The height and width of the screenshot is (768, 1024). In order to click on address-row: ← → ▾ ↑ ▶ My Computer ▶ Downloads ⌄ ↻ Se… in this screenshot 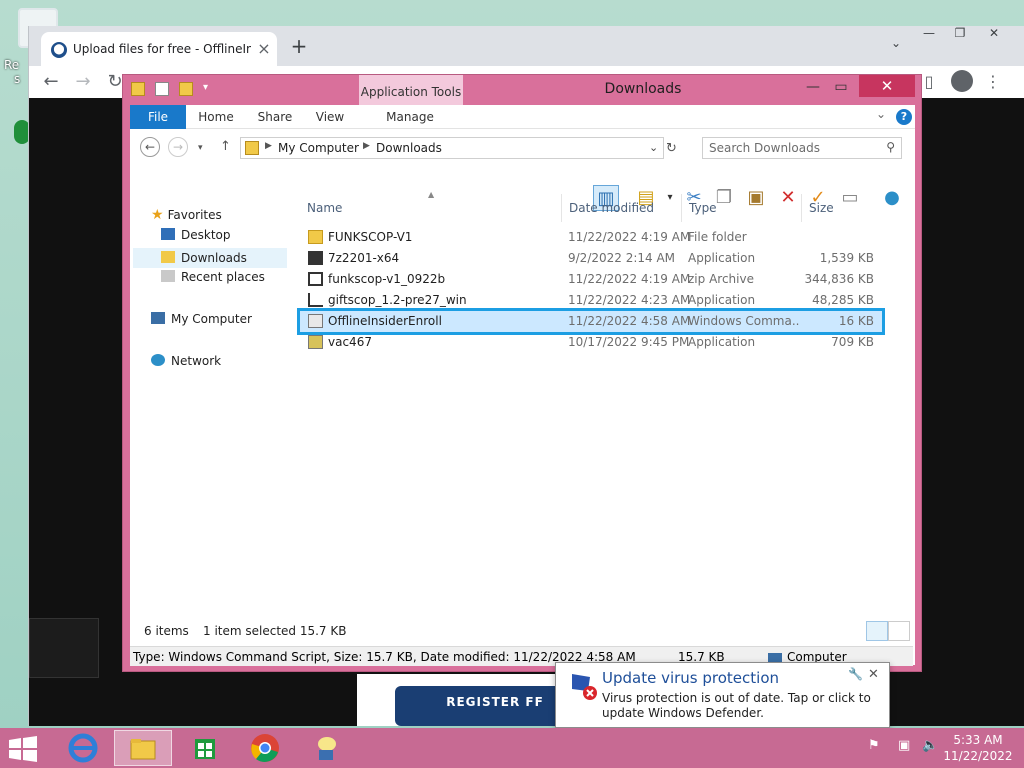, I will do `click(522, 147)`.